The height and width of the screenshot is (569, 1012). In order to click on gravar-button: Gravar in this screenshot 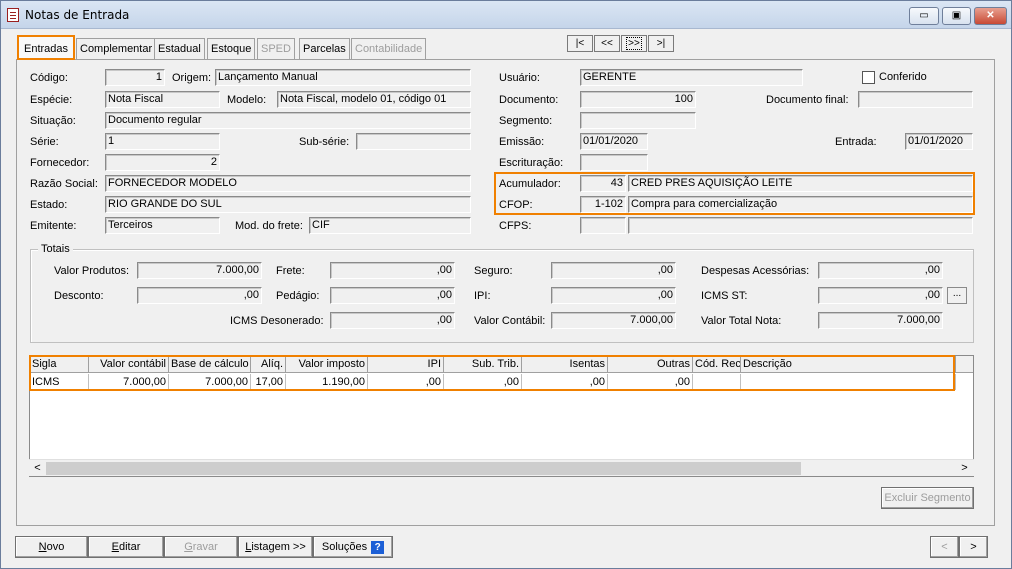, I will do `click(201, 547)`.